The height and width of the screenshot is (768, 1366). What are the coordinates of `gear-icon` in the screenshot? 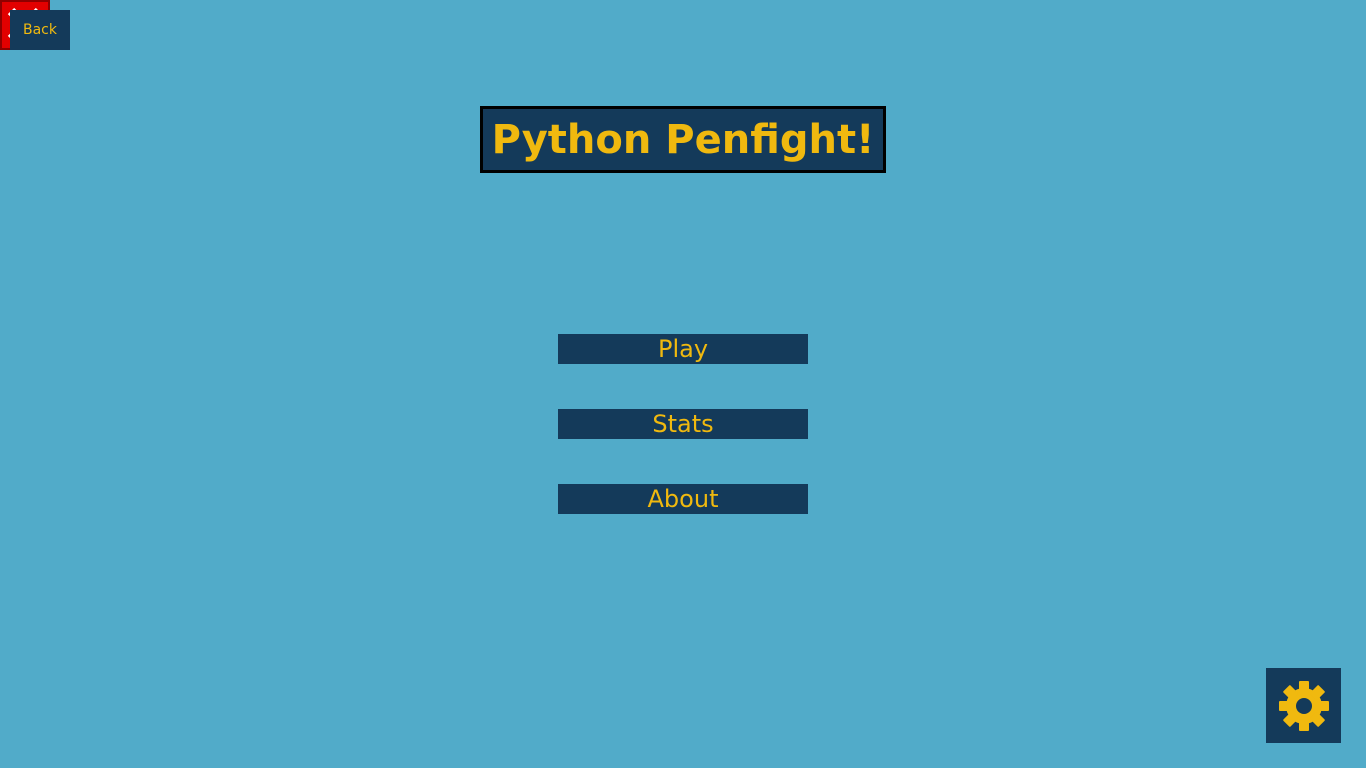 It's located at (1303, 705).